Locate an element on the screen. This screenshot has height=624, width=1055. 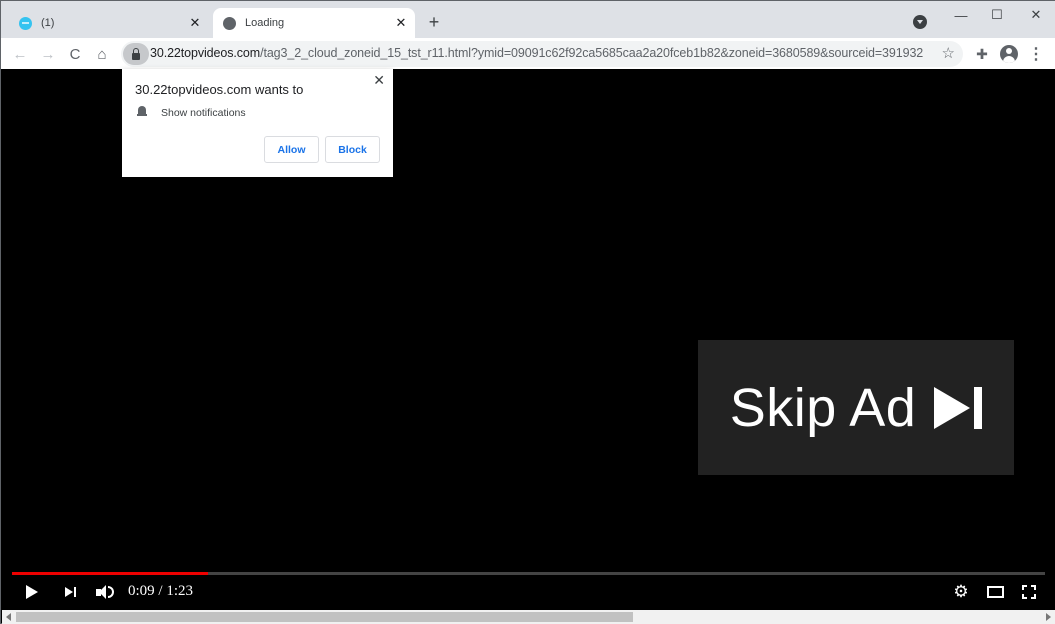
tab-search-icon is located at coordinates (920, 22).